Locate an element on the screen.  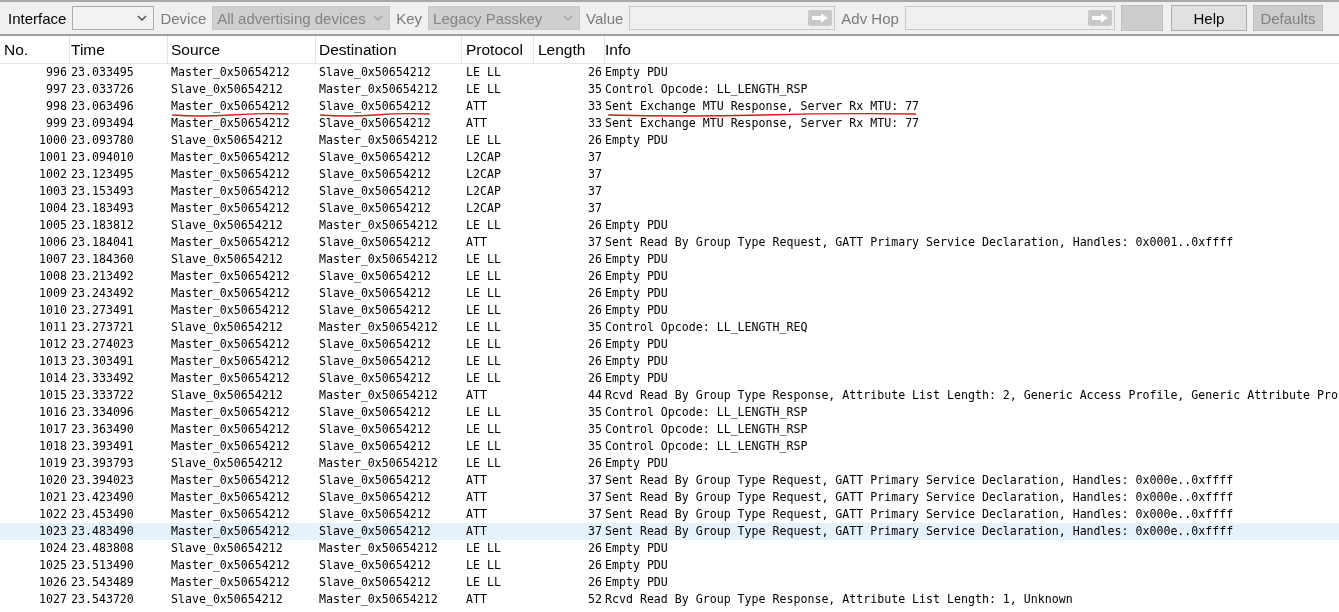
packet-row: 1004 23.183493 Master_0x50654212 Slave_0x50654212 L2CAP 37 is located at coordinates (669, 208).